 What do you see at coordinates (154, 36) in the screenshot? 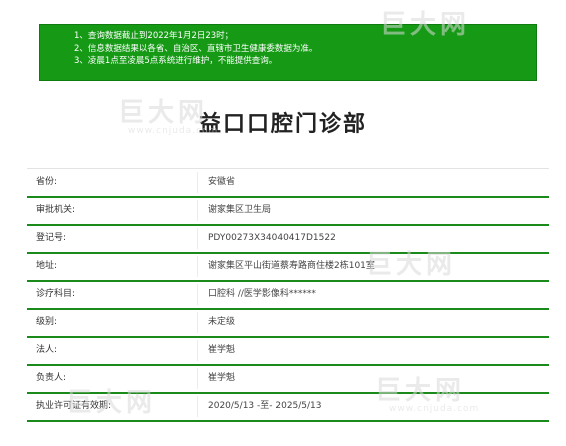
I see `notice-line: 1、查询数据截止到2022年1月2日23时；` at bounding box center [154, 36].